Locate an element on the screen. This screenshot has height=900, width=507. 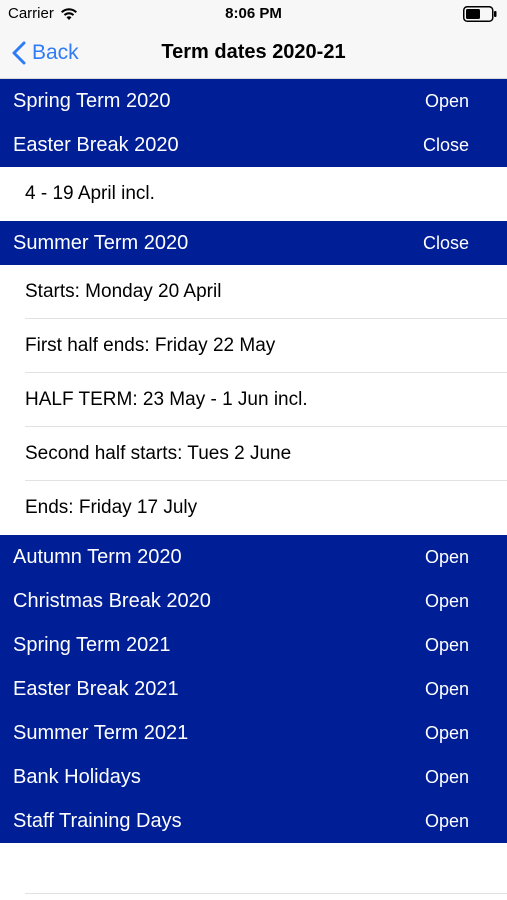
list-item-text: 4 - 19 April incl. is located at coordinates (90, 193).